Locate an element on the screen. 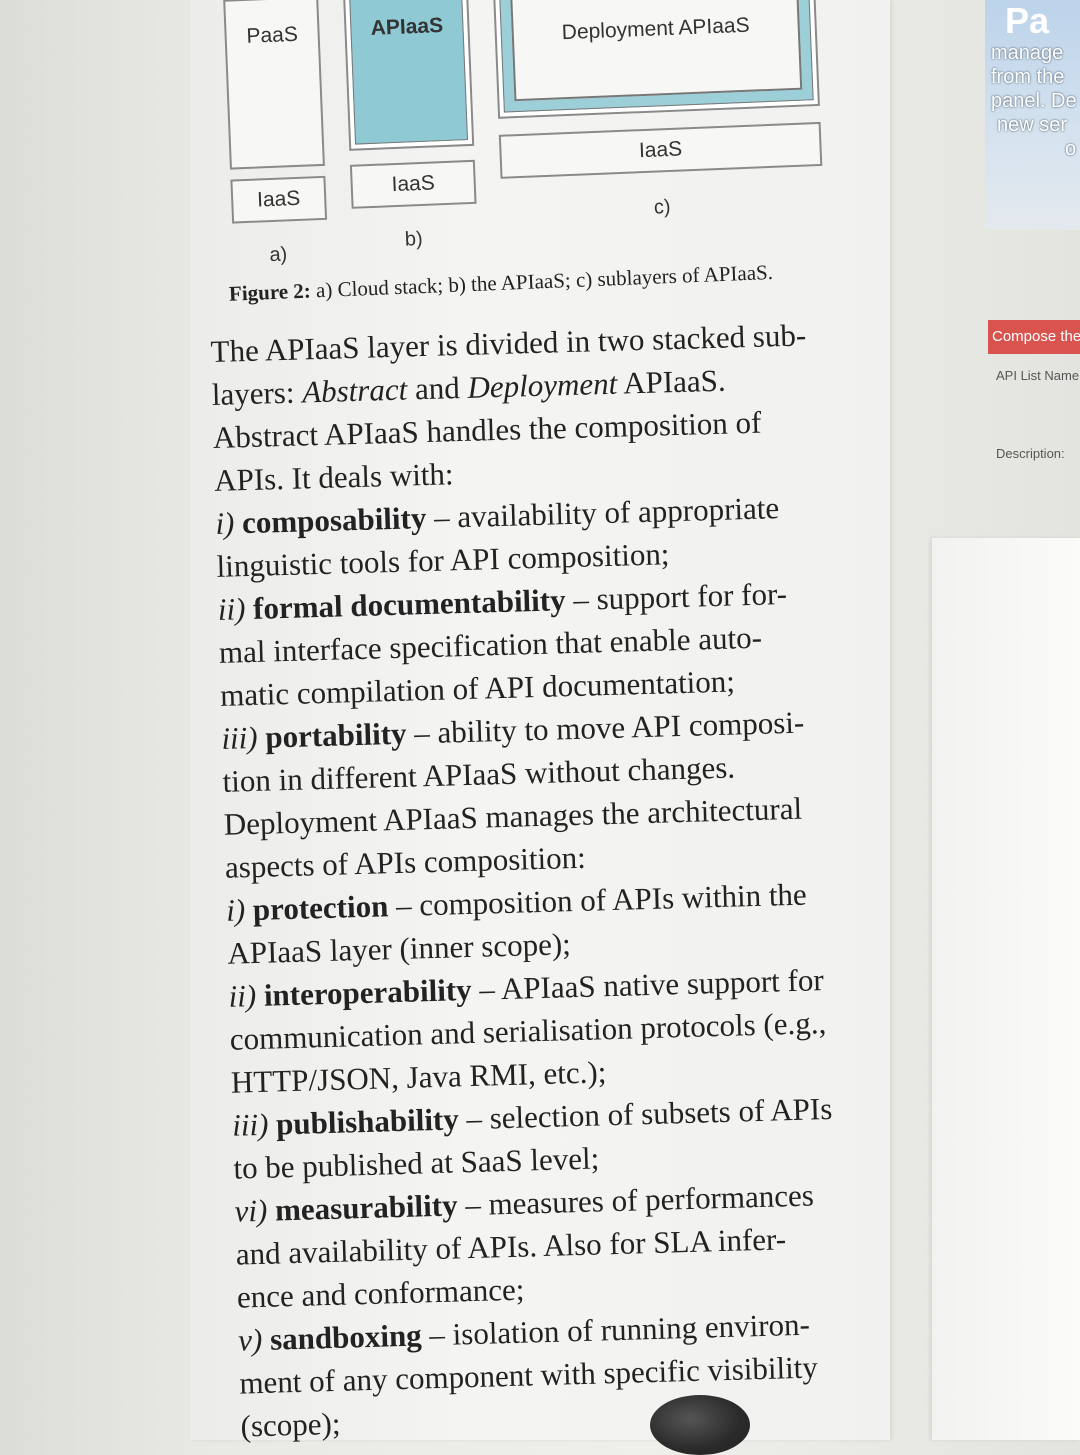 This screenshot has width=1080, height=1455. apiaas-label: APIaaS is located at coordinates (407, 26).